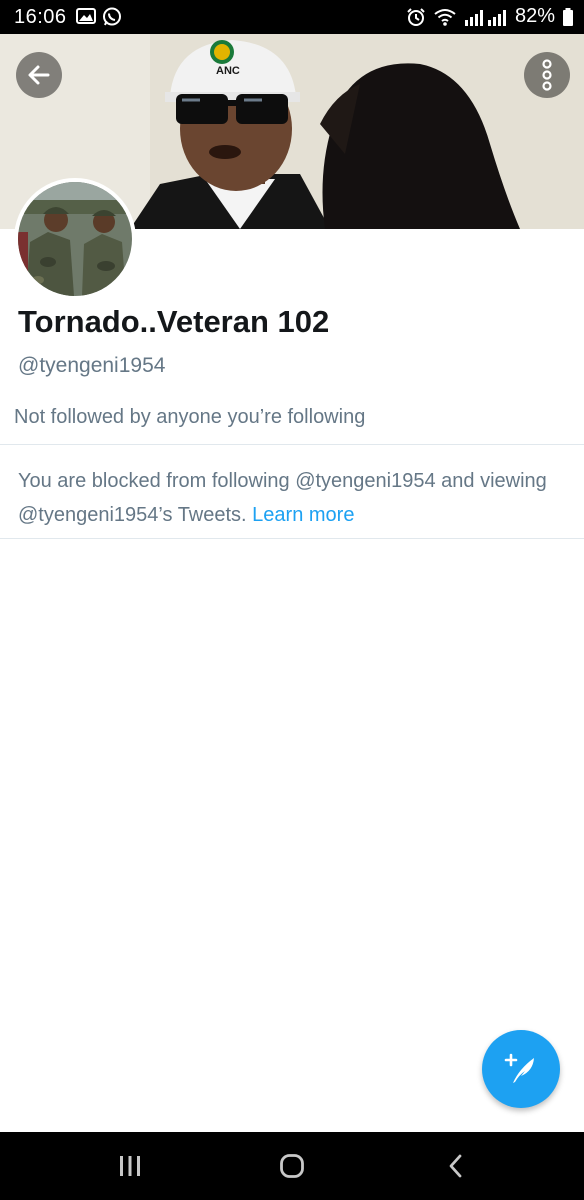 This screenshot has height=1200, width=584. I want to click on back-icon, so click(455, 1166).